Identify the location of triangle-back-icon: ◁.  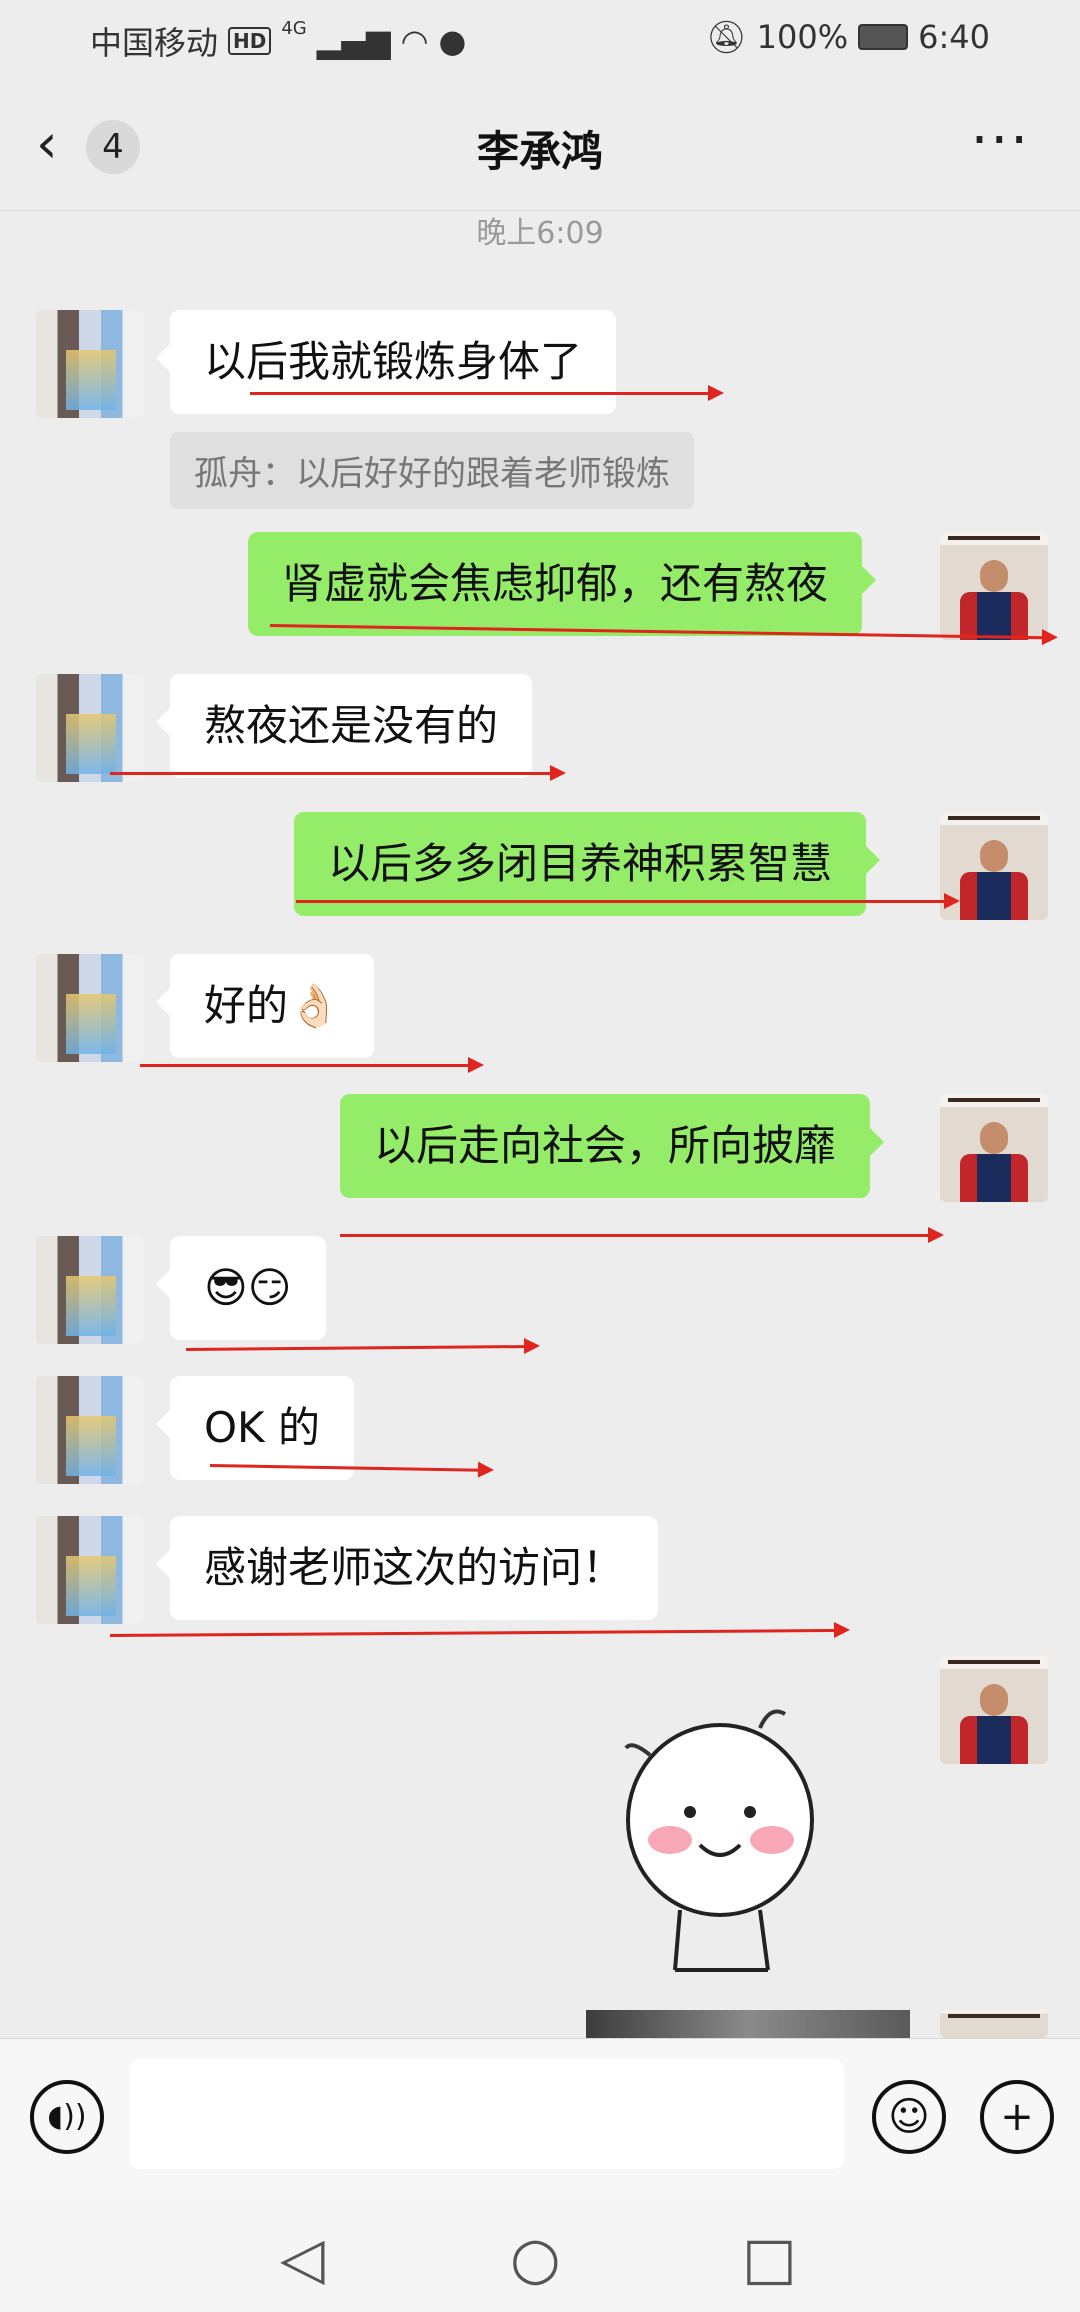
(302, 2258).